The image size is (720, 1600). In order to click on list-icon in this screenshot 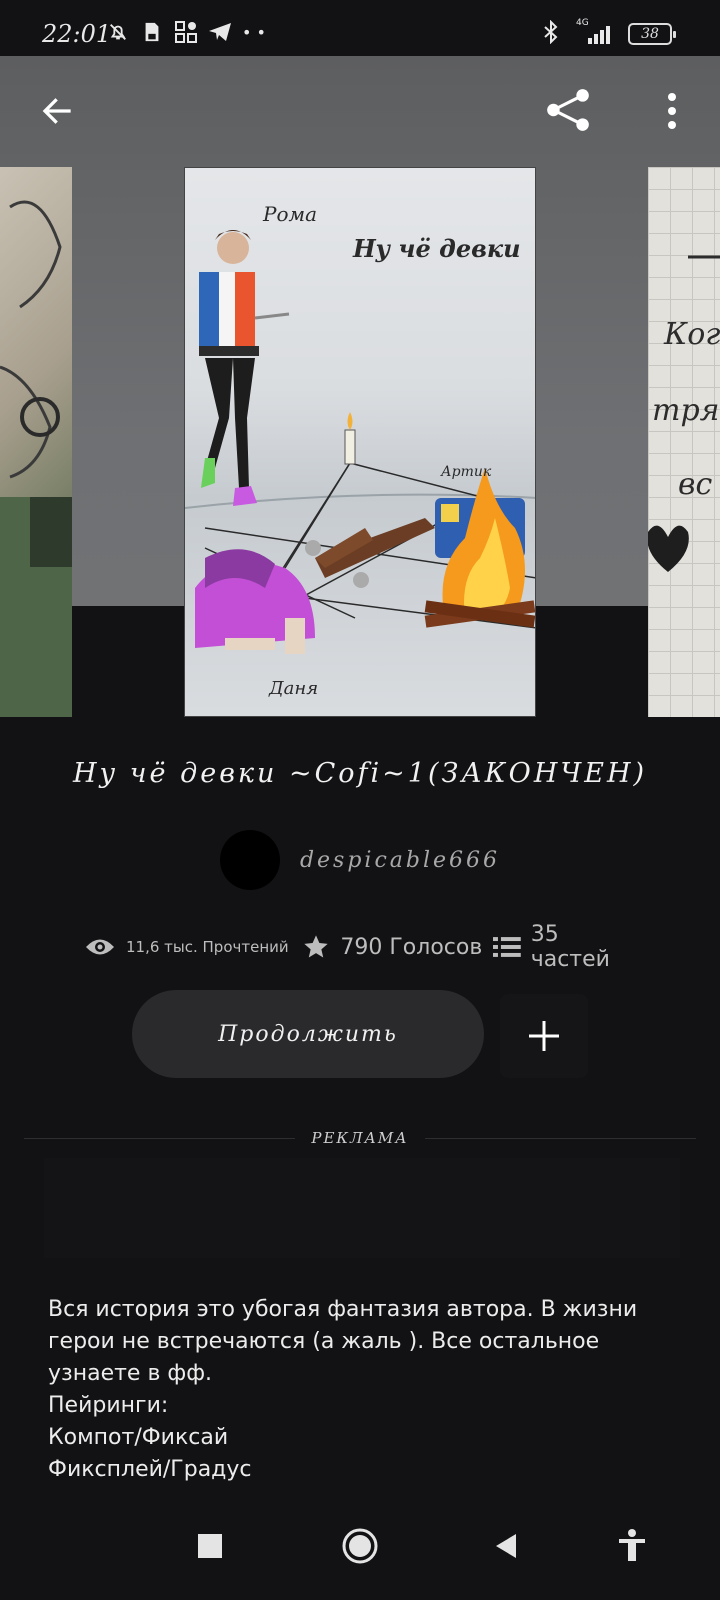, I will do `click(506, 947)`.